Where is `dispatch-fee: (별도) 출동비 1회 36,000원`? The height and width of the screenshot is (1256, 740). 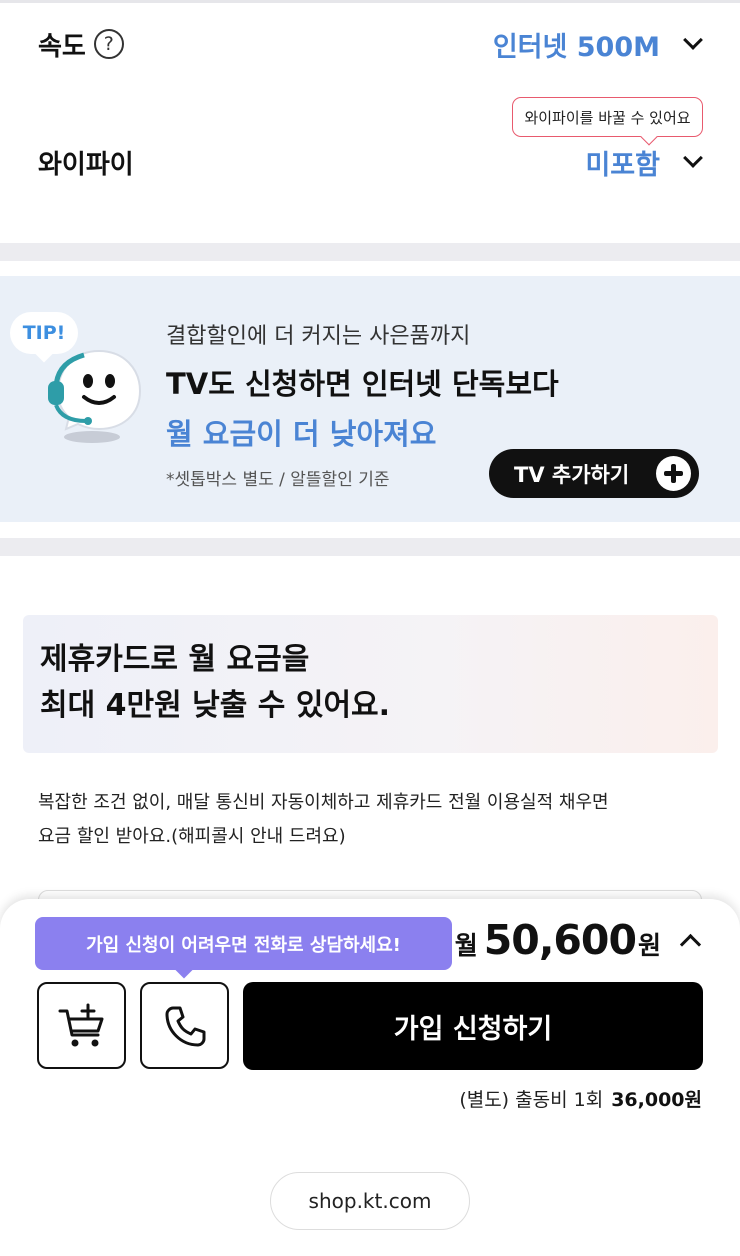 dispatch-fee: (별도) 출동비 1회 36,000원 is located at coordinates (580, 1098).